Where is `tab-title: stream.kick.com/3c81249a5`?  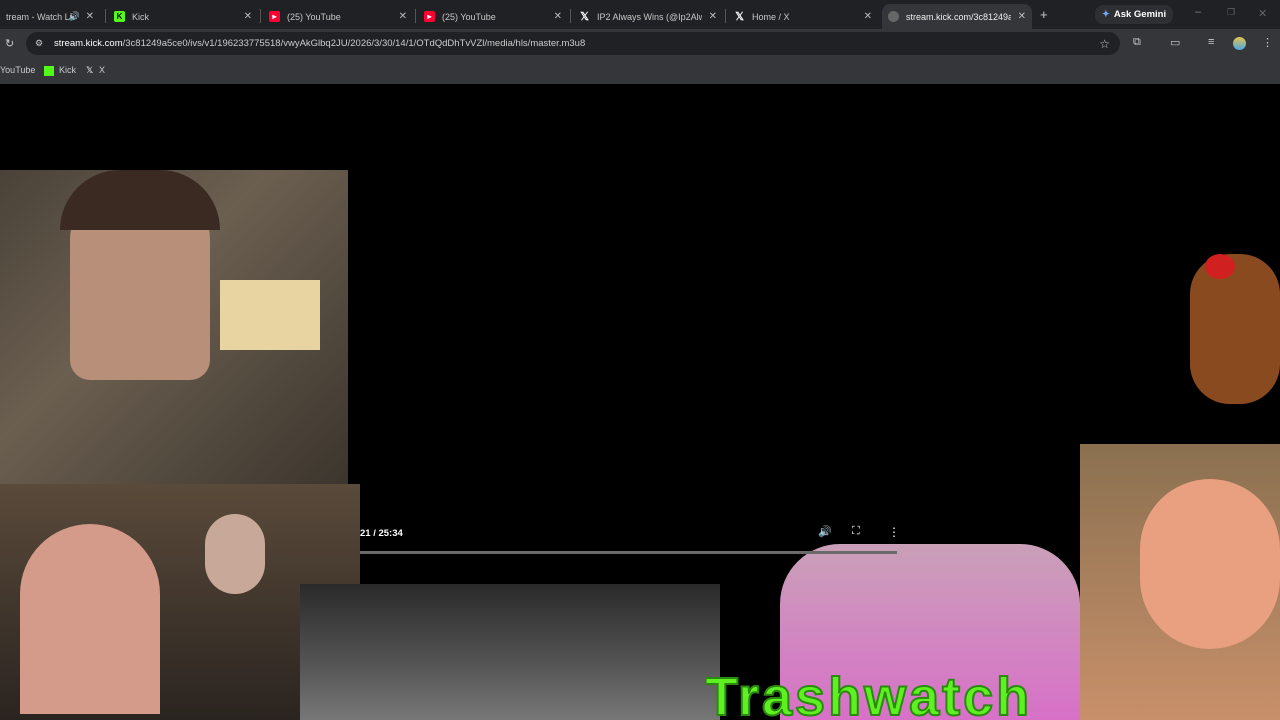
tab-title: stream.kick.com/3c81249a5 is located at coordinates (958, 16).